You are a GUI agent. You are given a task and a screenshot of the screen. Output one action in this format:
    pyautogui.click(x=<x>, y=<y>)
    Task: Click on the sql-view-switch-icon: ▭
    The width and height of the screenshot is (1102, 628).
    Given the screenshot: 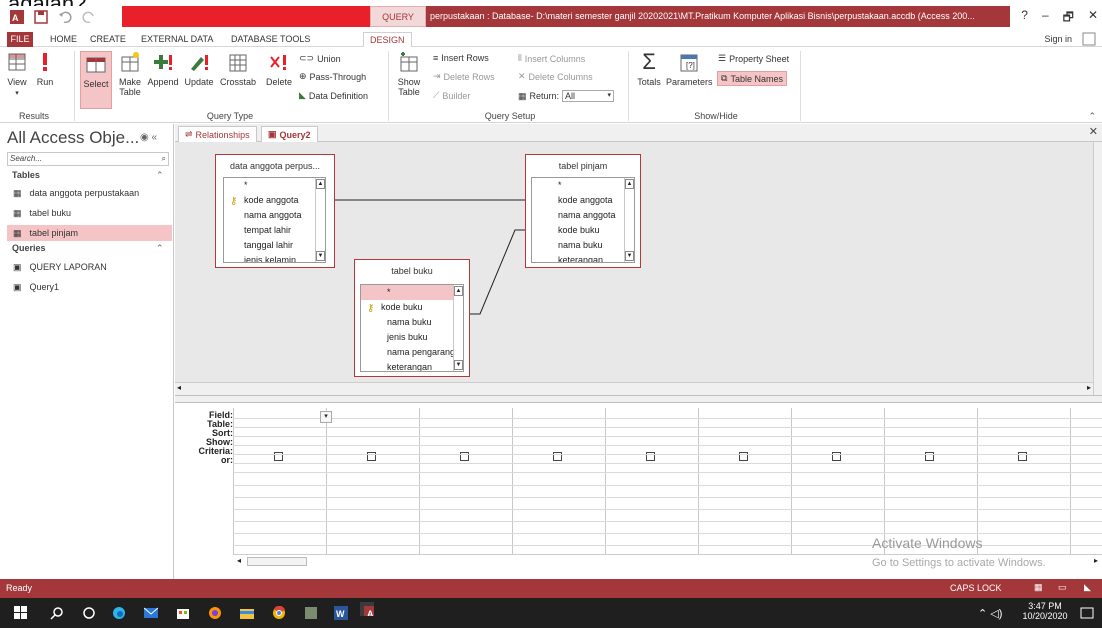 What is the action you would take?
    pyautogui.click(x=1062, y=587)
    